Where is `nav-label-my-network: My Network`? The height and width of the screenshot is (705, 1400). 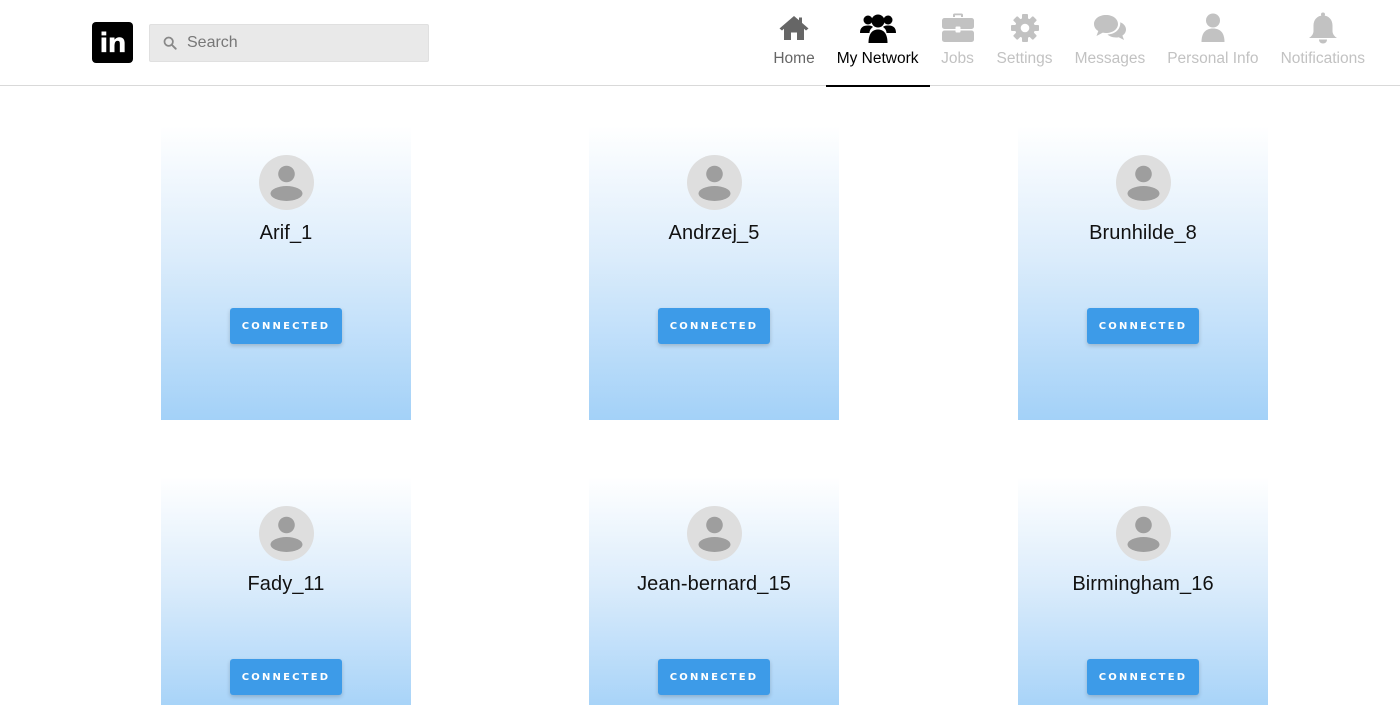 nav-label-my-network: My Network is located at coordinates (877, 58).